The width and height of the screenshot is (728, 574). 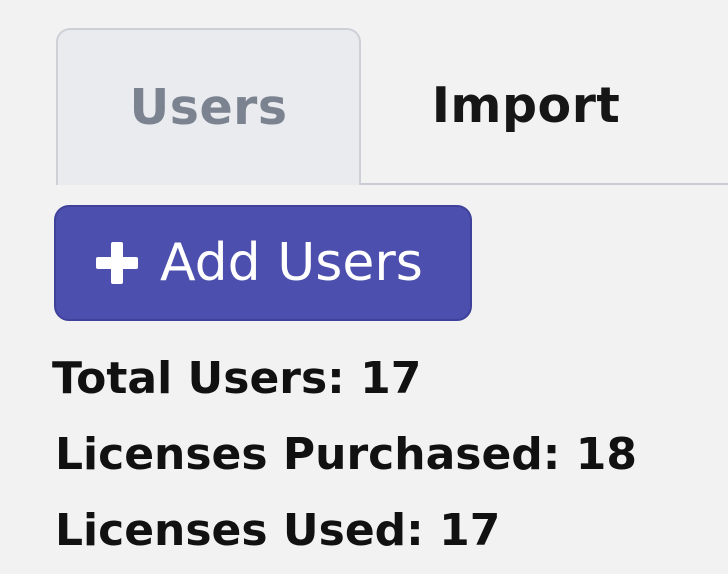 I want to click on add-users-button: Add Users, so click(x=263, y=263).